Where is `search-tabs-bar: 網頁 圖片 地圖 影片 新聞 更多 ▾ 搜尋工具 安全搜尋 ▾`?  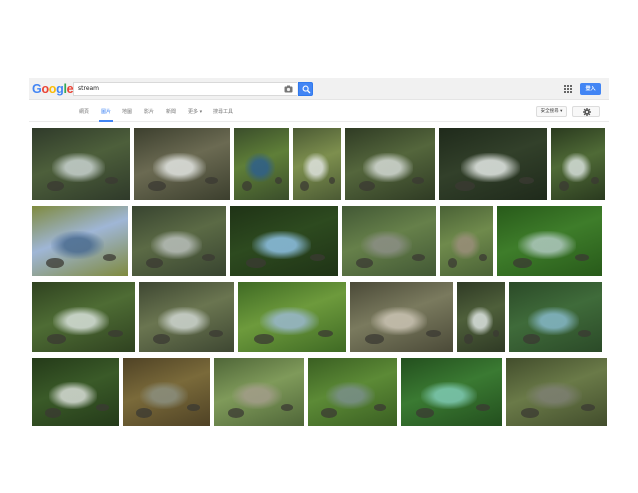
search-tabs-bar: 網頁 圖片 地圖 影片 新聞 更多 ▾ 搜尋工具 安全搜尋 ▾ is located at coordinates (319, 111).